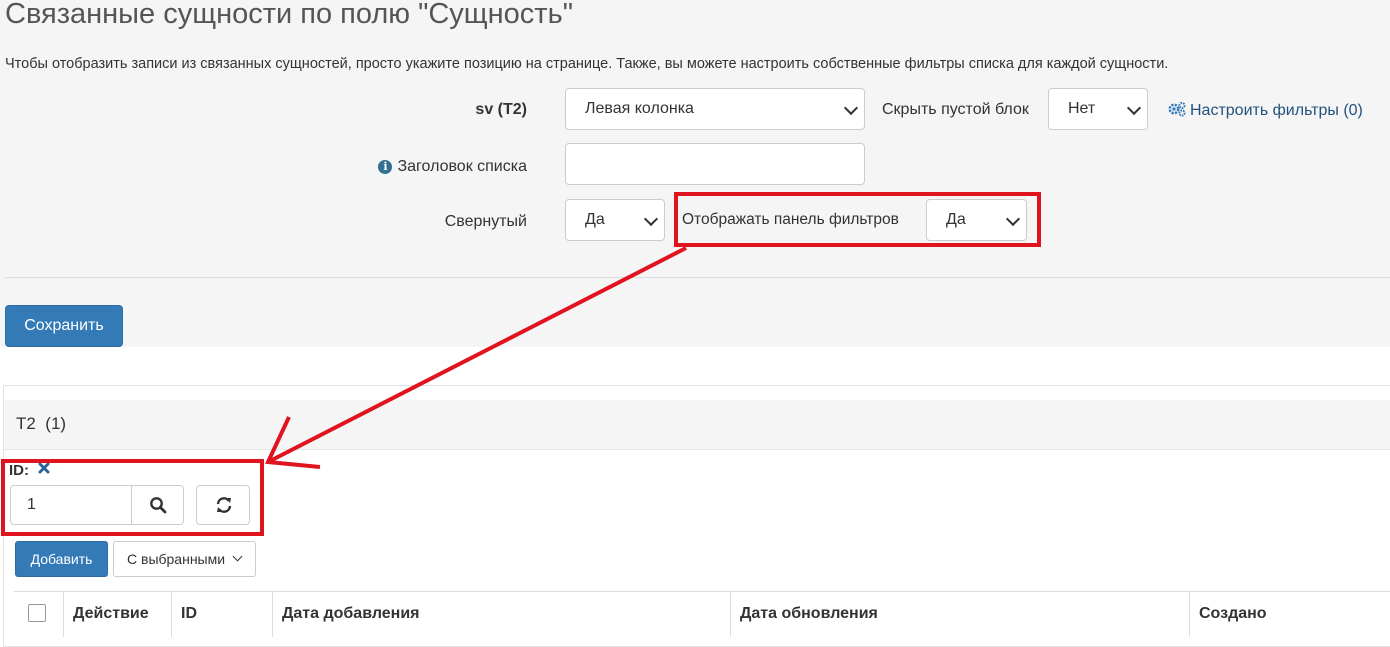  I want to click on configure-filters-text: Настроить фильтры (0), so click(1276, 110).